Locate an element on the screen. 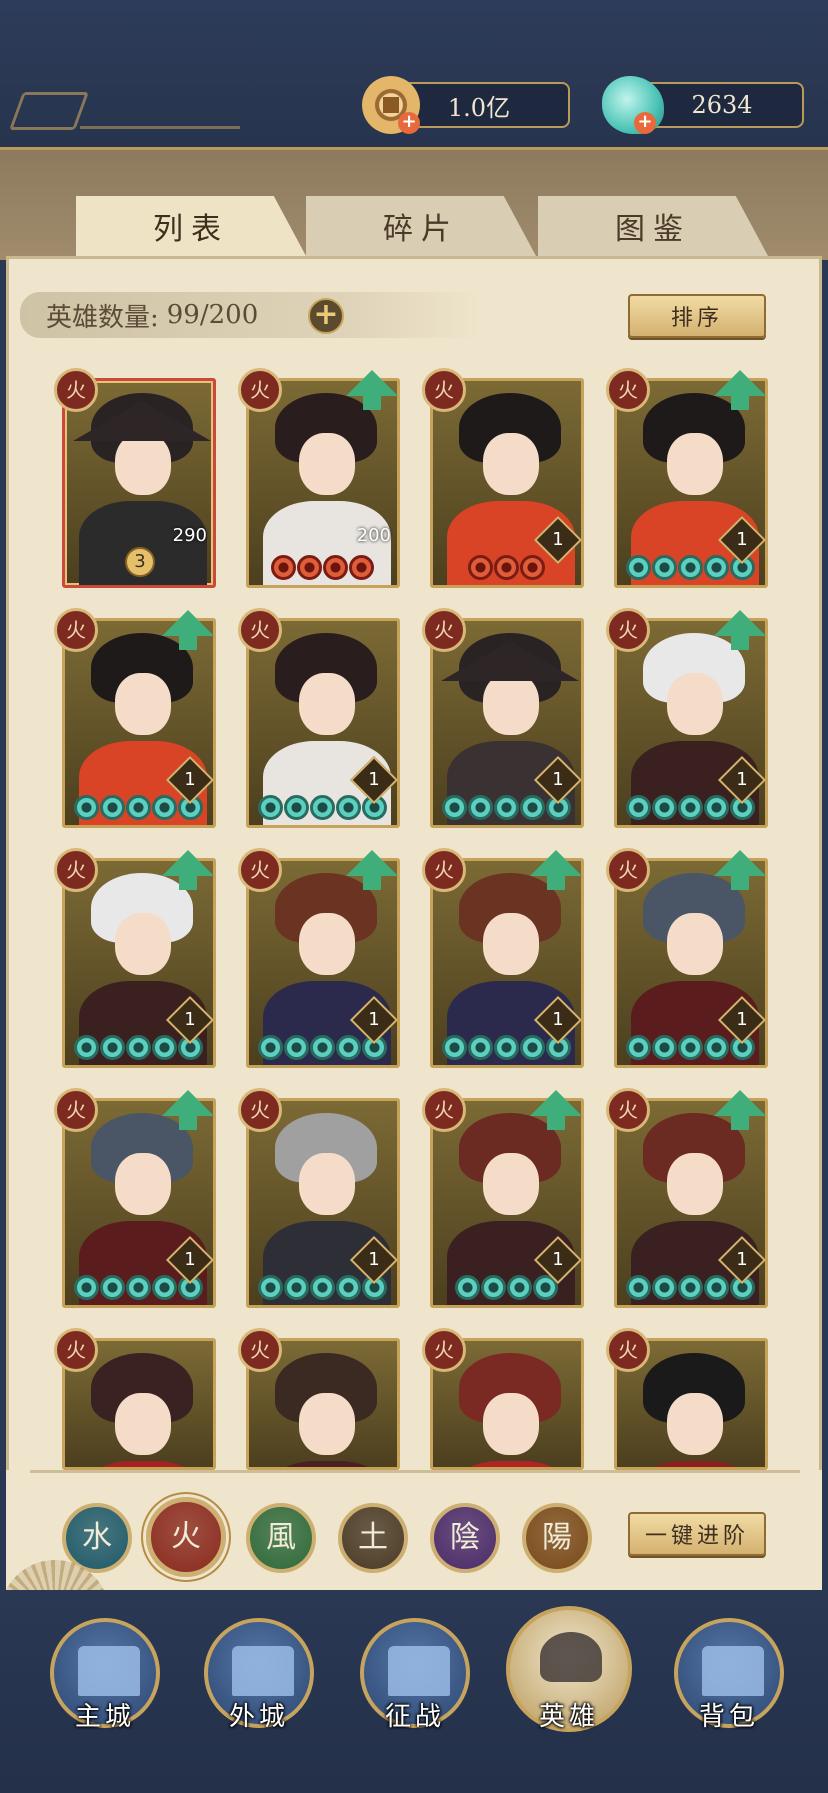  wind-filter: 風 is located at coordinates (281, 1538).